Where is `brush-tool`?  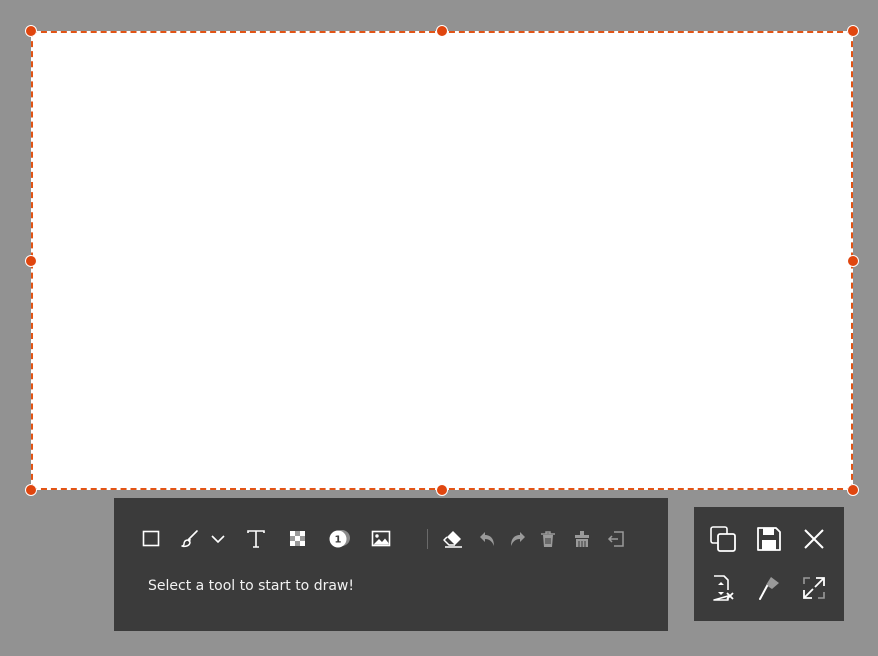
brush-tool is located at coordinates (190, 539).